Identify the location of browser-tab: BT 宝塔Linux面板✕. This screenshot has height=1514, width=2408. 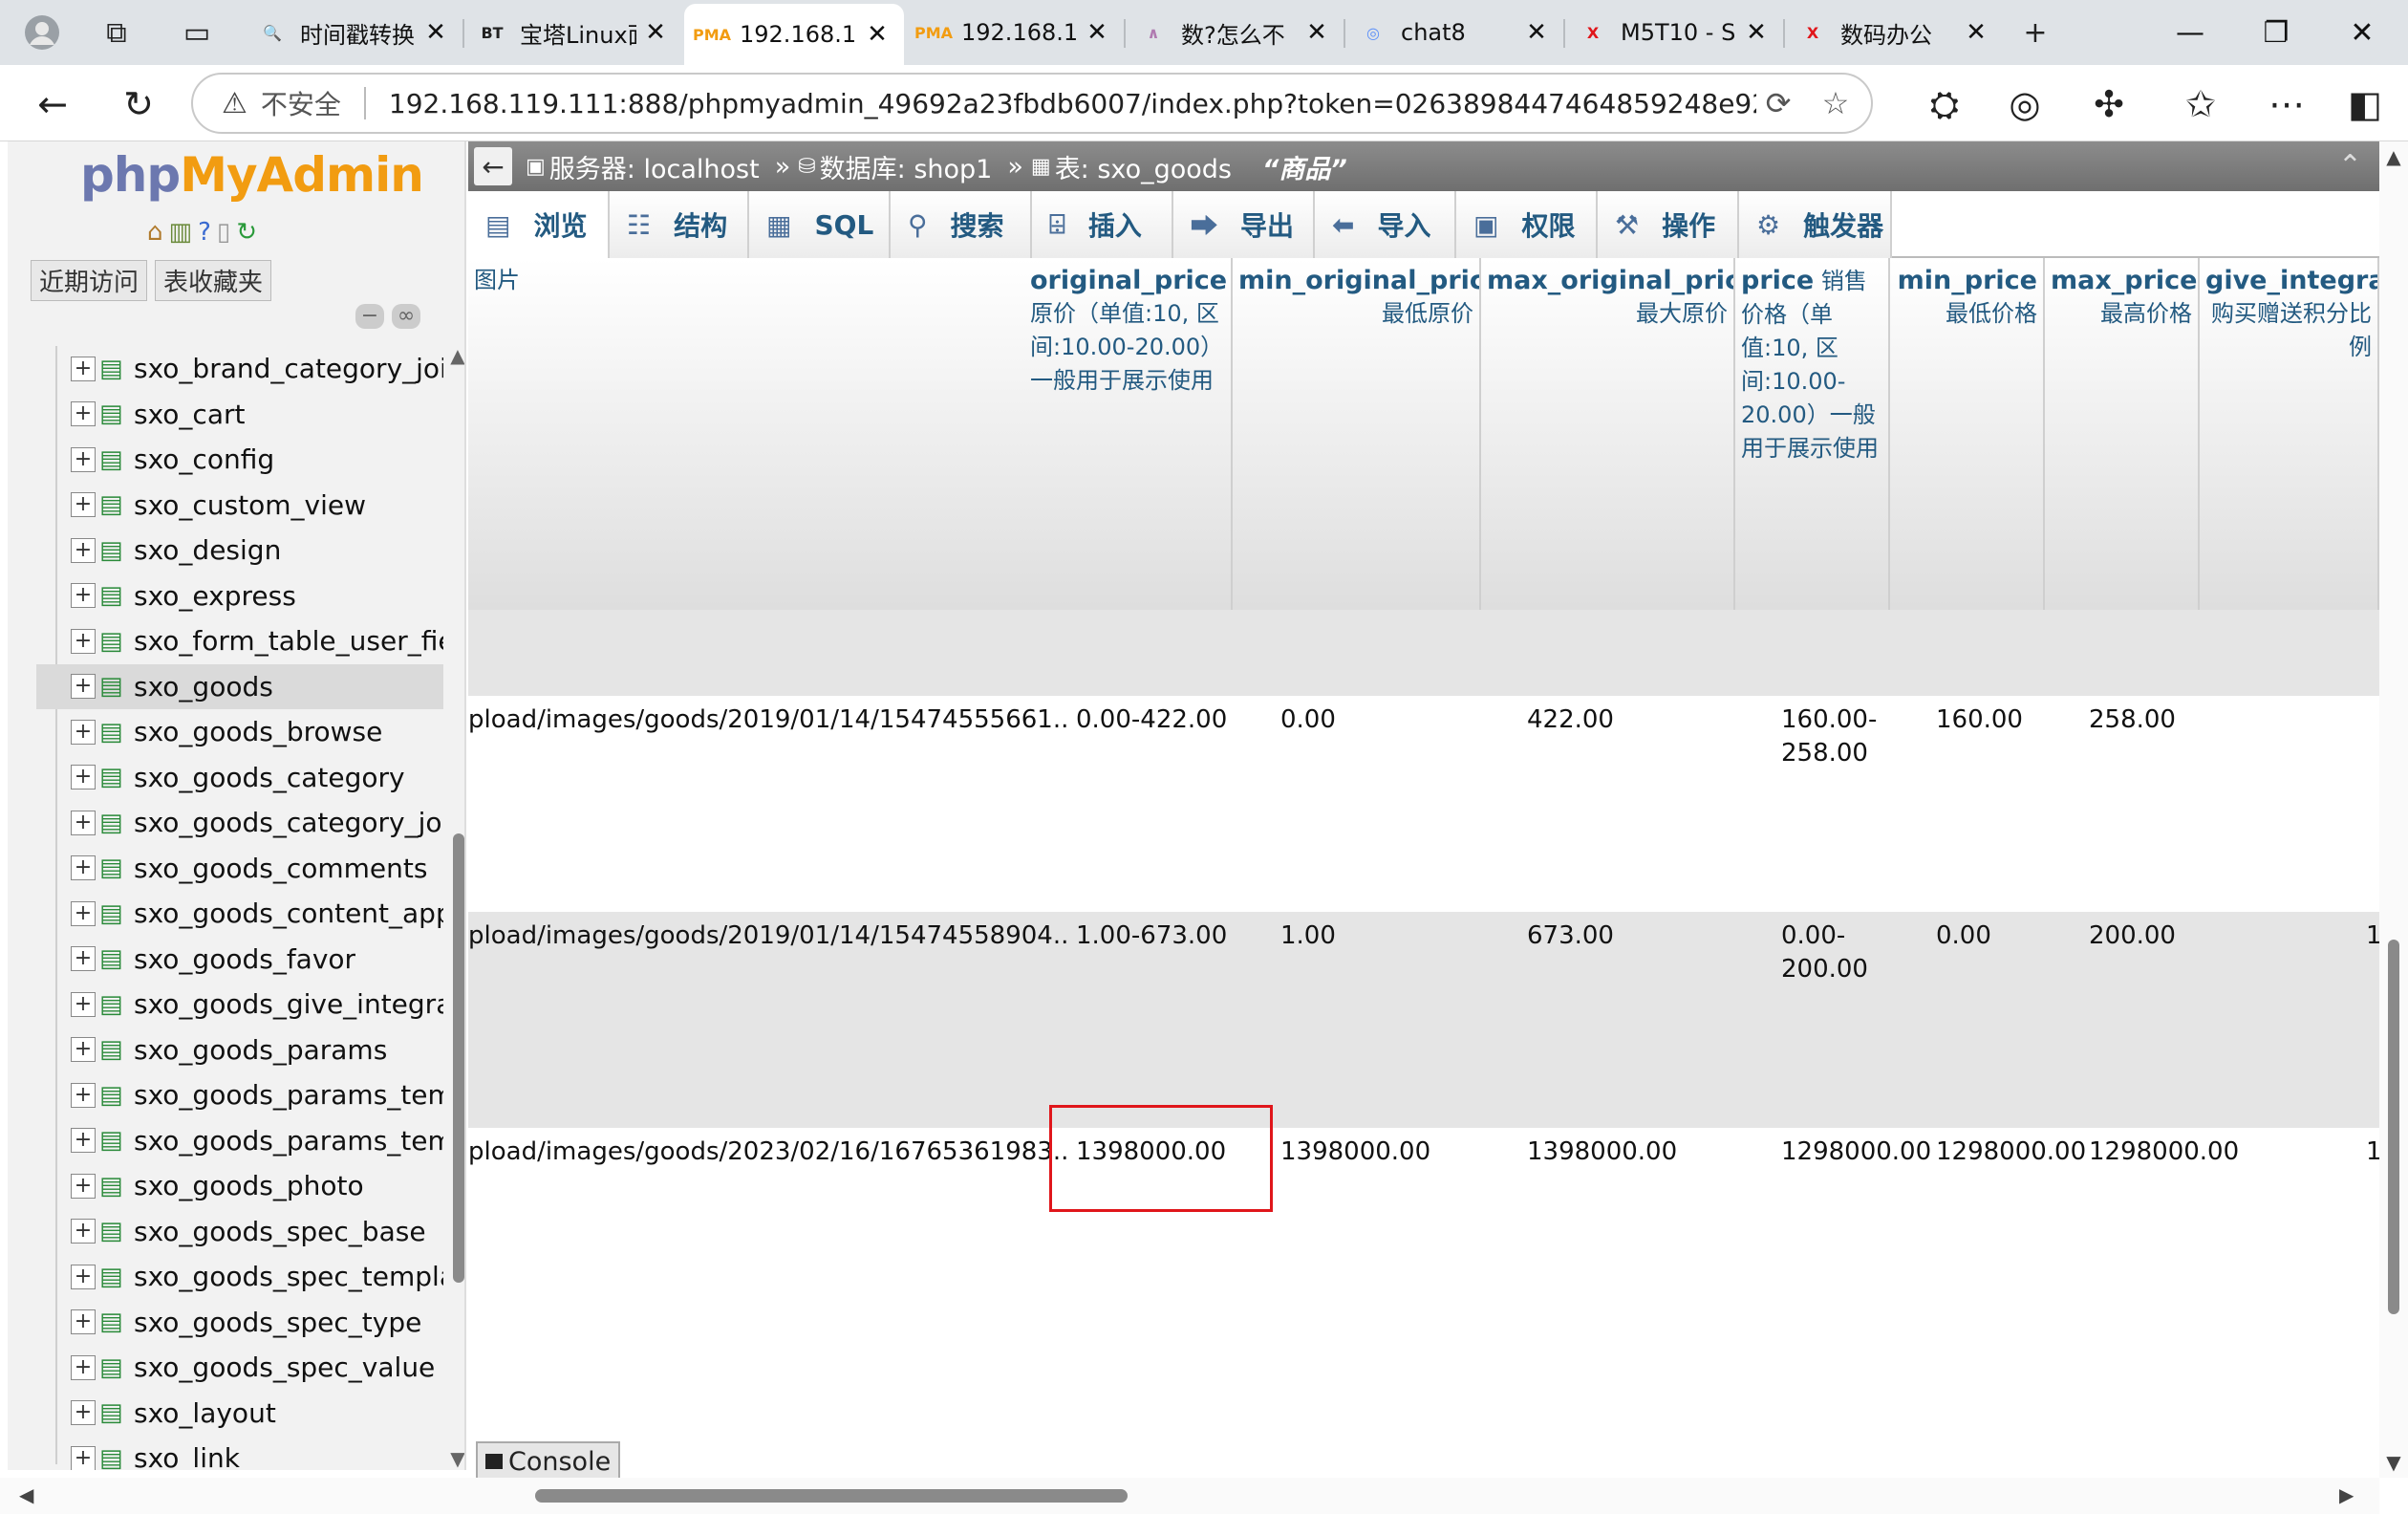
(573, 32).